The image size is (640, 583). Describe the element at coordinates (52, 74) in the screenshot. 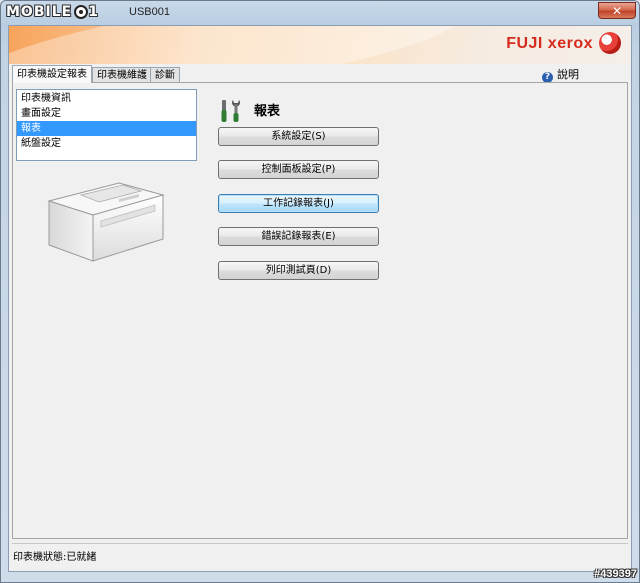

I see `tab-printer-settings-report: 印表機設定報表` at that location.